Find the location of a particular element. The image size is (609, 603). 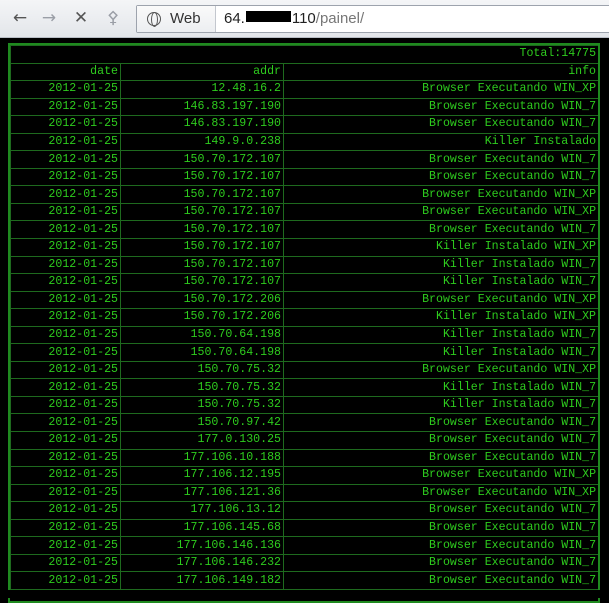

url-suffix: 110 is located at coordinates (303, 18).